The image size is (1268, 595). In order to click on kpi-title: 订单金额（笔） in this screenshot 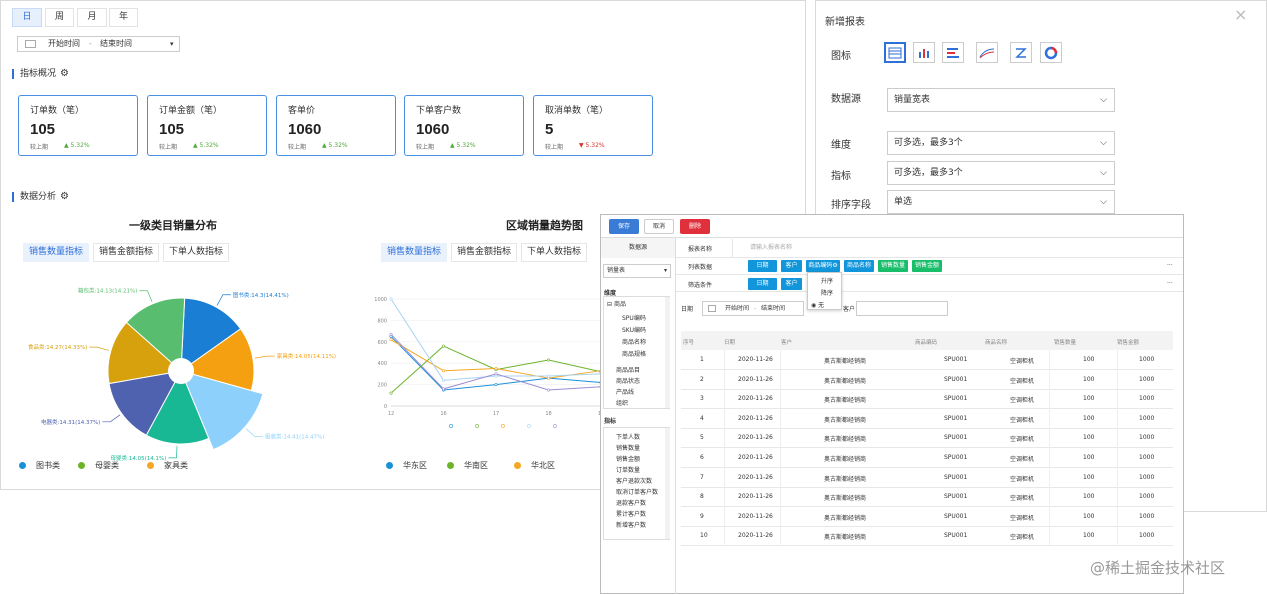, I will do `click(191, 111)`.